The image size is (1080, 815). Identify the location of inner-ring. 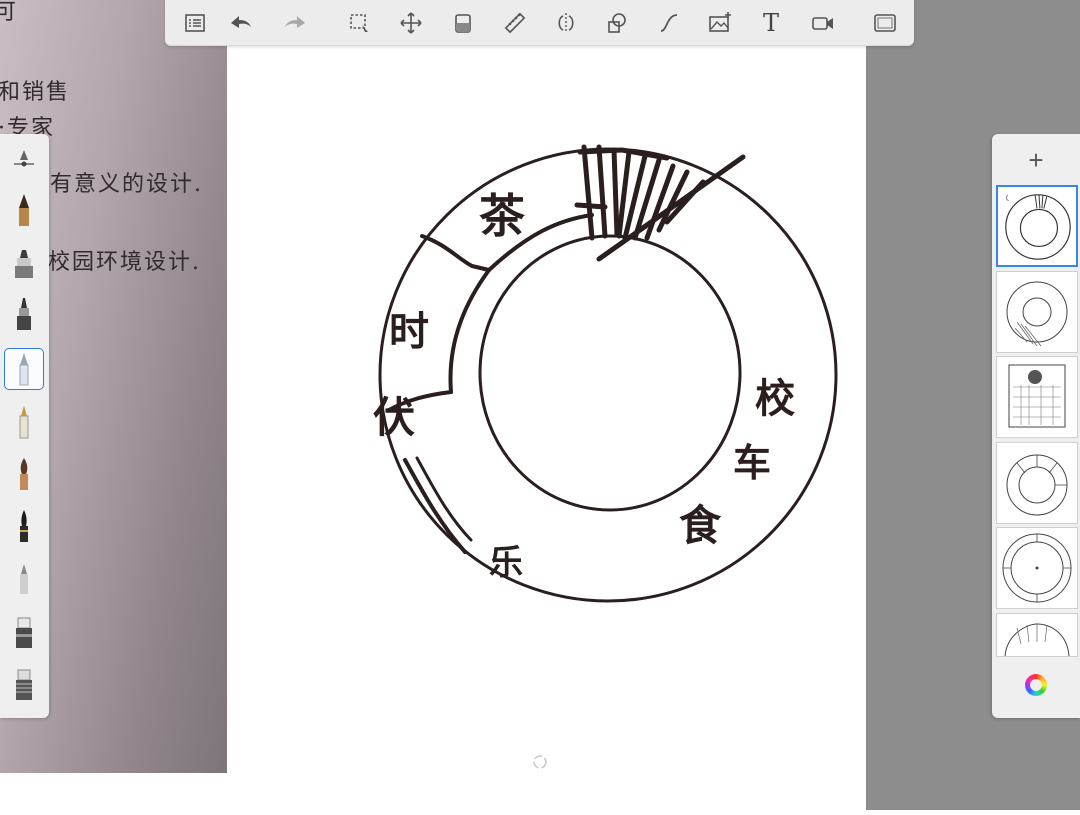
(610, 373).